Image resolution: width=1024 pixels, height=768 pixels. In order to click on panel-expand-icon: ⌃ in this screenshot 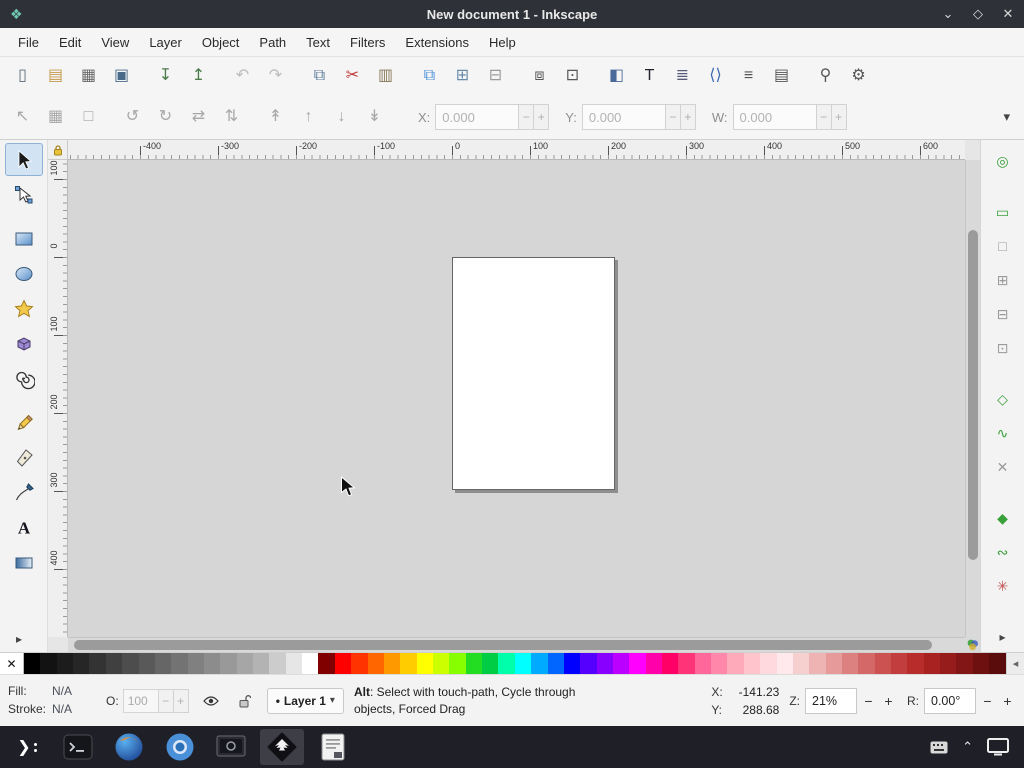, I will do `click(967, 747)`.